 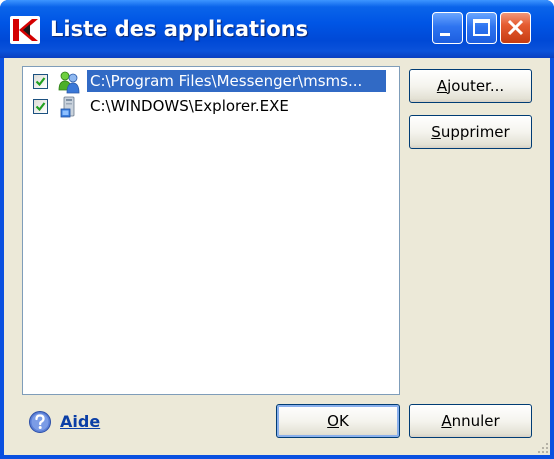 What do you see at coordinates (69, 107) in the screenshot?
I see `explorer-computer-icon` at bounding box center [69, 107].